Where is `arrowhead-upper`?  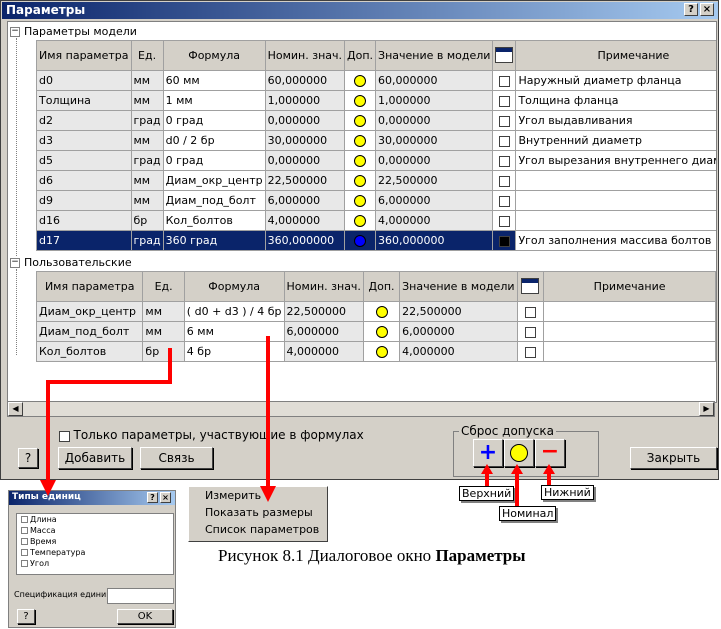
arrowhead-upper is located at coordinates (487, 469).